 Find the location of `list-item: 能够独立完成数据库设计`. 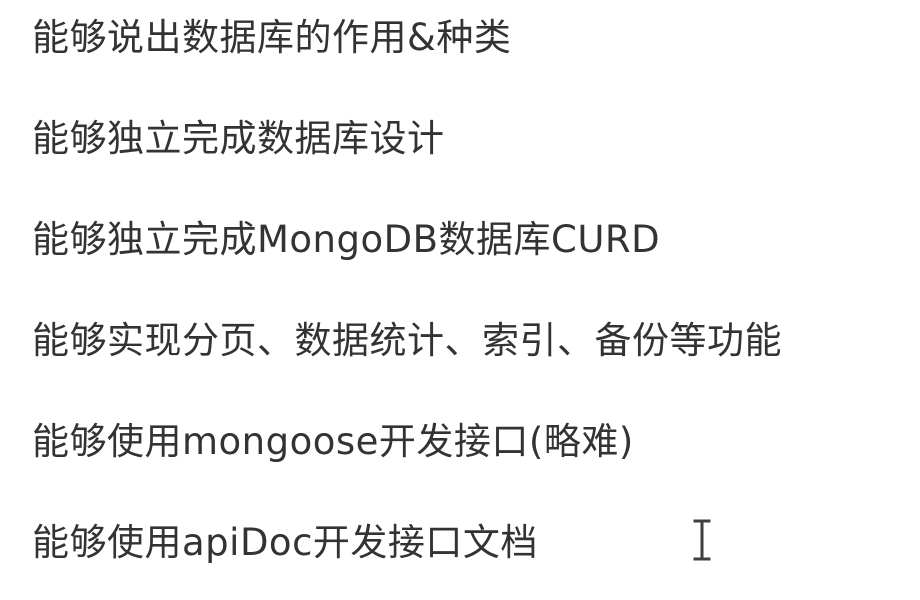

list-item: 能够独立完成数据库设计 is located at coordinates (238, 138).